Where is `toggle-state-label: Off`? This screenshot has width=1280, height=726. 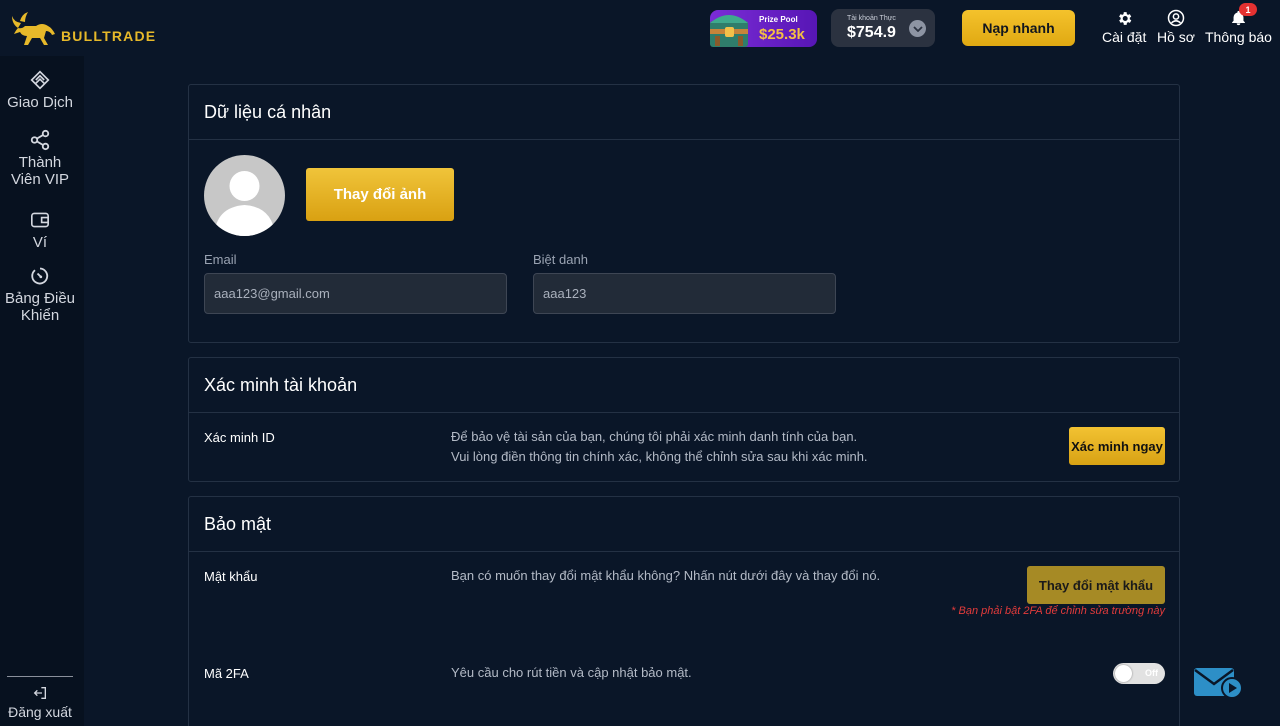 toggle-state-label: Off is located at coordinates (1151, 673).